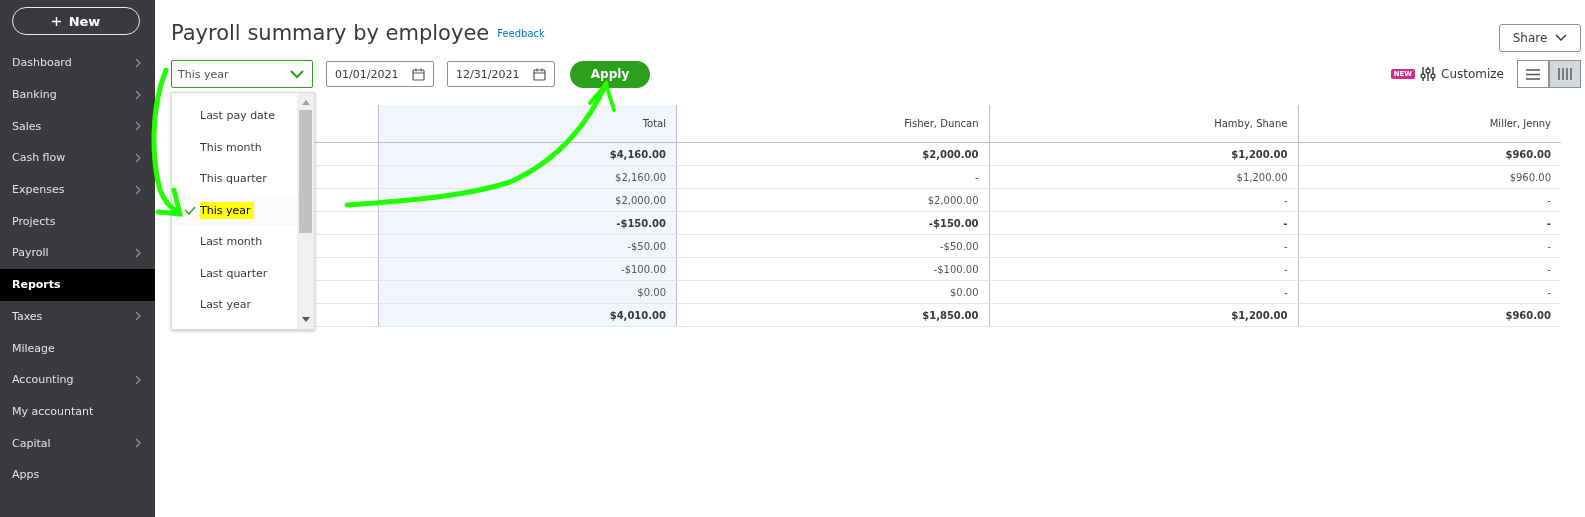 Image resolution: width=1585 pixels, height=517 pixels. I want to click on column-header: Total, so click(527, 124).